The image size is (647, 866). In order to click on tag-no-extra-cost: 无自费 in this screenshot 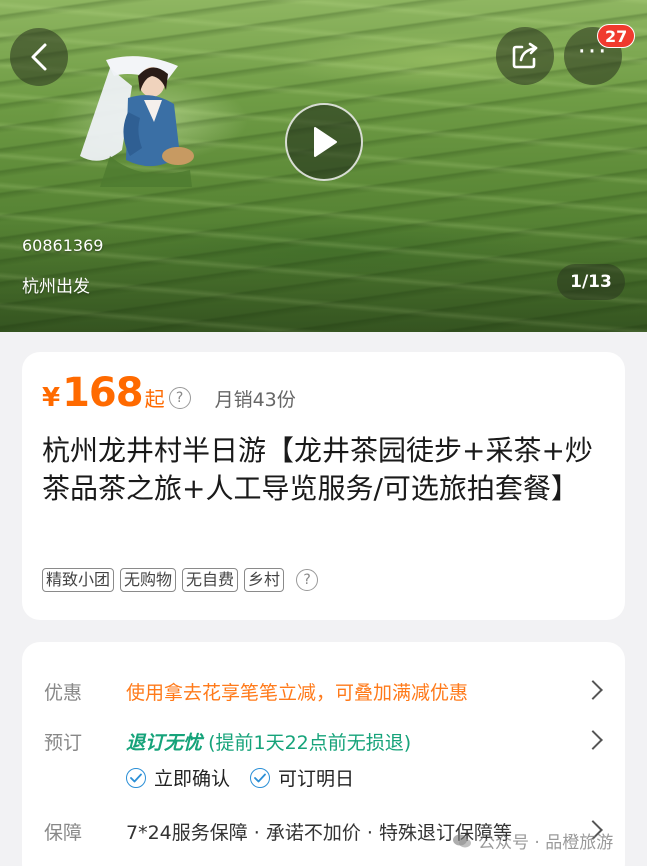, I will do `click(210, 580)`.